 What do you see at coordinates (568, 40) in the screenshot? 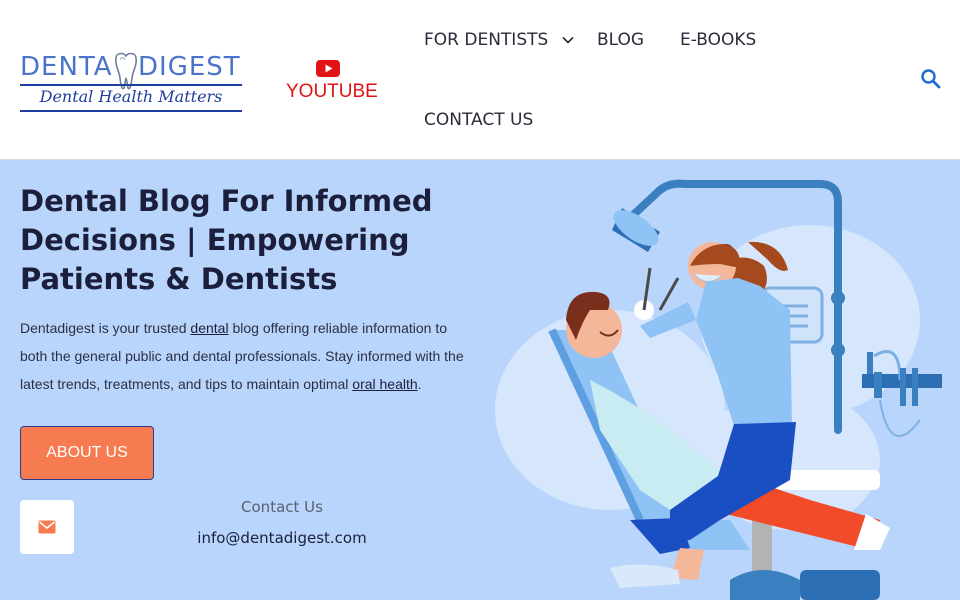
I see `chevron-down-icon` at bounding box center [568, 40].